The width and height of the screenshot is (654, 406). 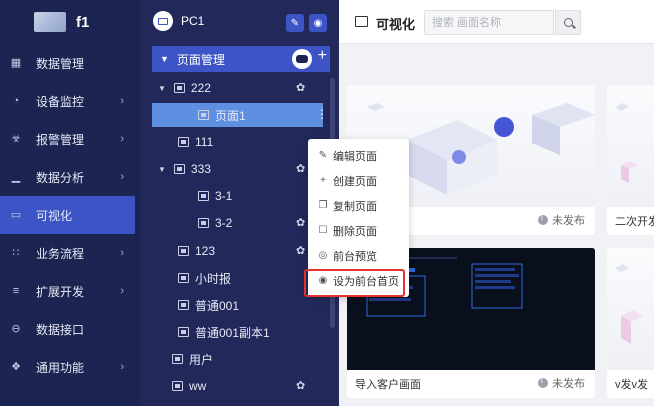 What do you see at coordinates (163, 21) in the screenshot?
I see `monitor-icon` at bounding box center [163, 21].